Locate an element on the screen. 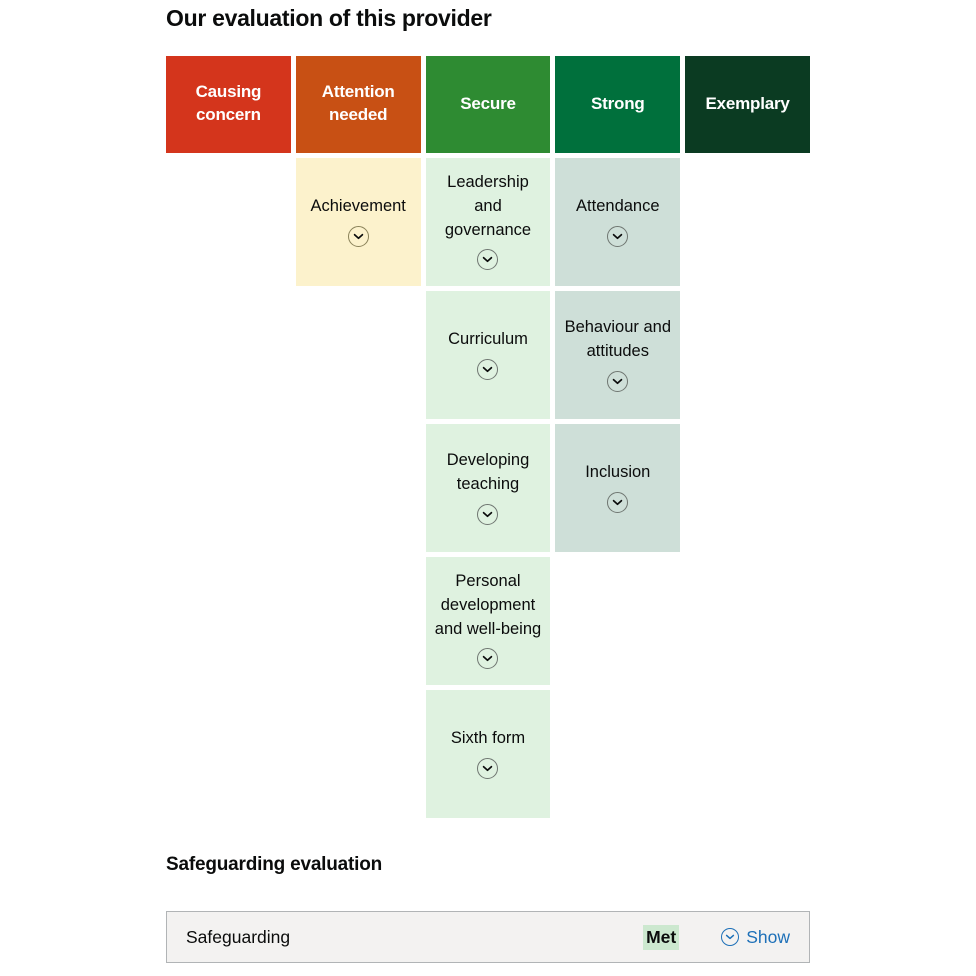  safeguarding-heading-wrapper: Safeguarding evaluation is located at coordinates (488, 865).